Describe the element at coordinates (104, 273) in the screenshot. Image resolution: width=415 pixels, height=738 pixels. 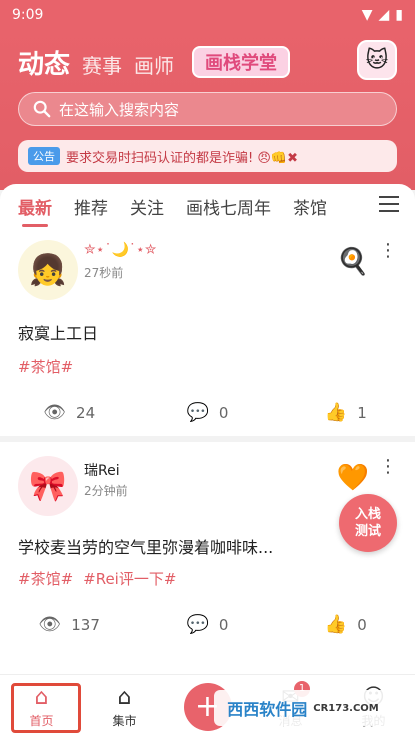
I see `post-time: 27秒前` at that location.